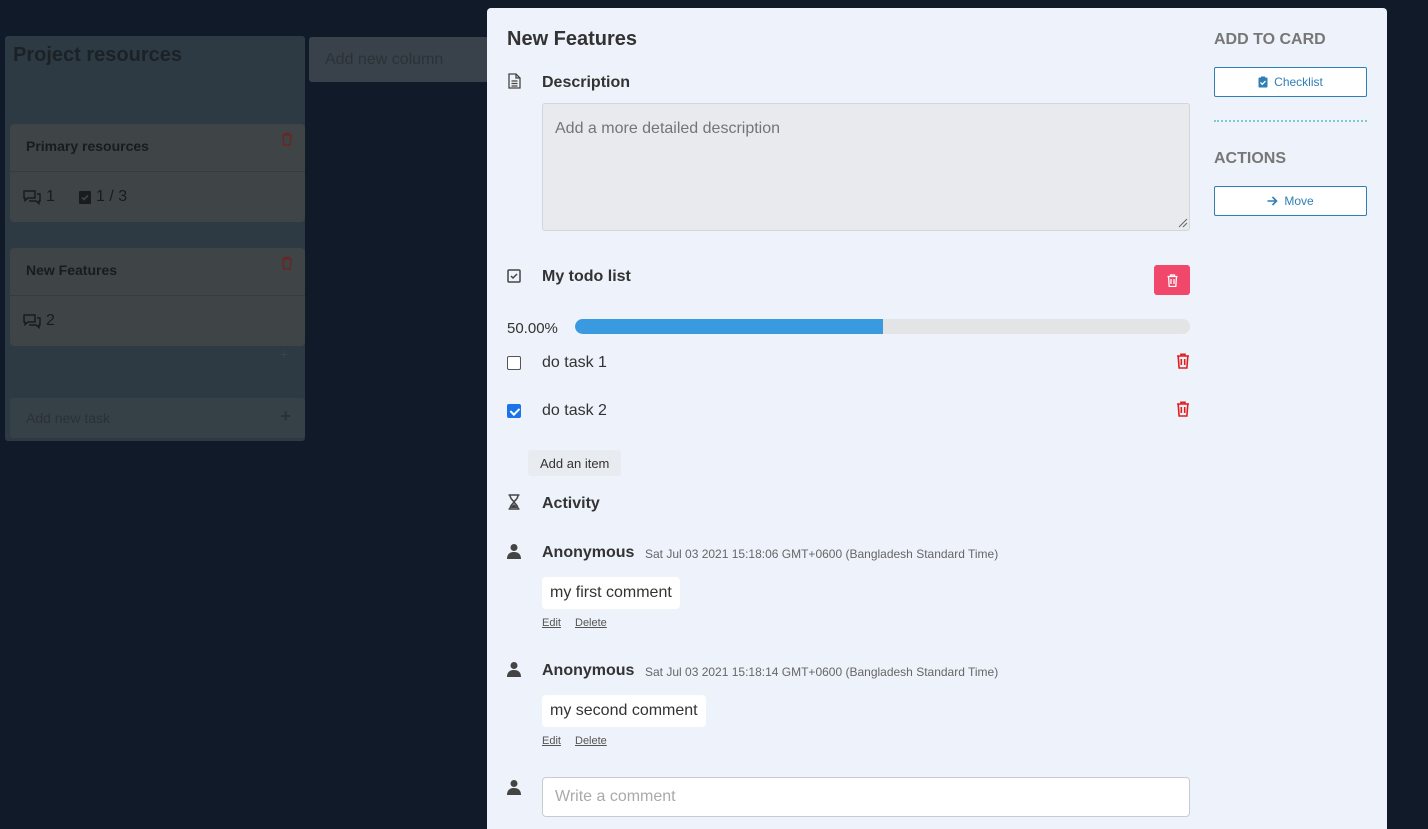 This screenshot has height=829, width=1428. I want to click on move-button: Move, so click(1290, 201).